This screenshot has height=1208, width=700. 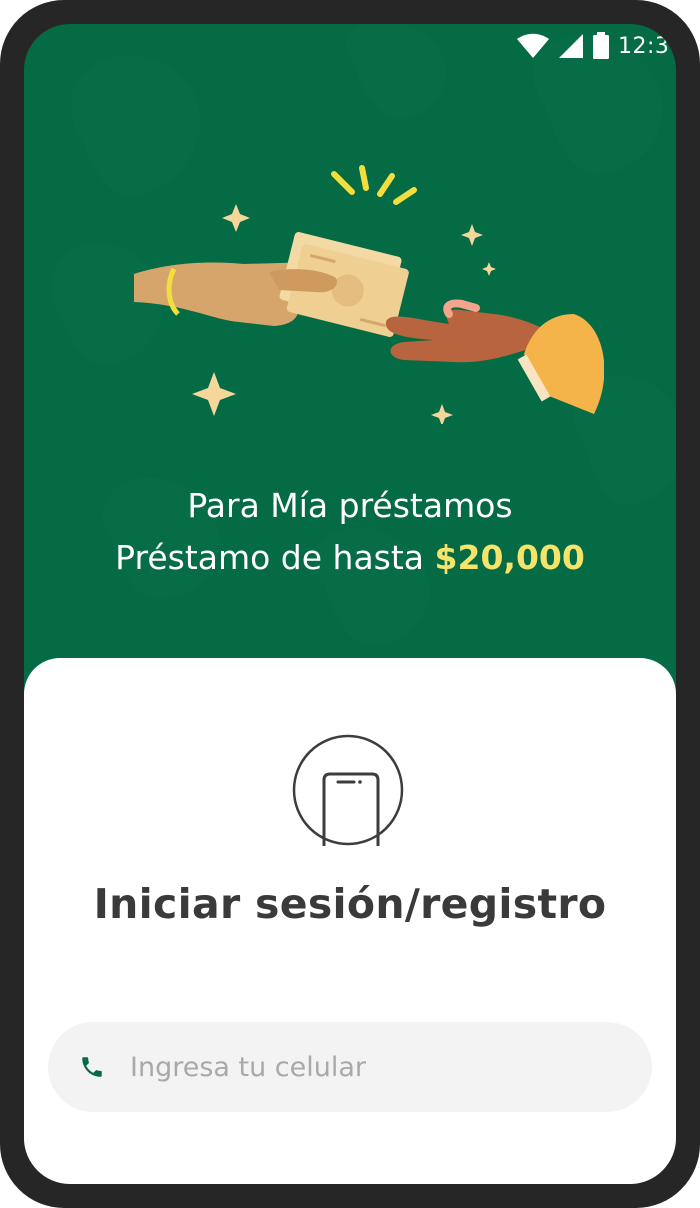 What do you see at coordinates (647, 46) in the screenshot?
I see `status-time: 12:30` at bounding box center [647, 46].